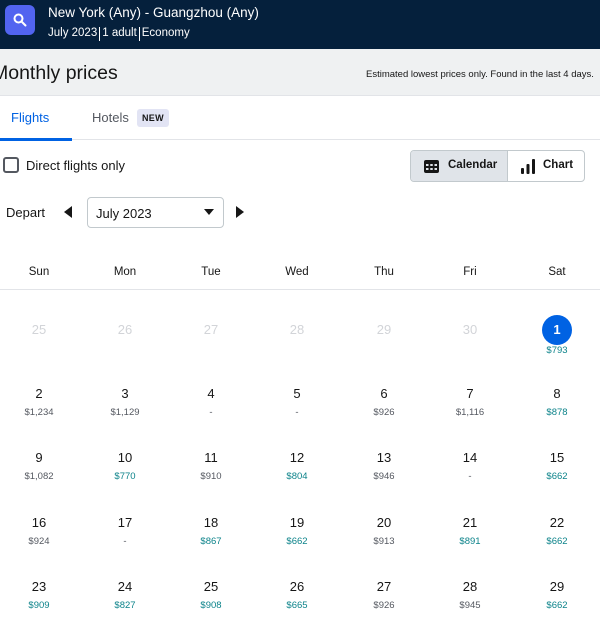  Describe the element at coordinates (26, 212) in the screenshot. I see `depart-label: Depart` at that location.